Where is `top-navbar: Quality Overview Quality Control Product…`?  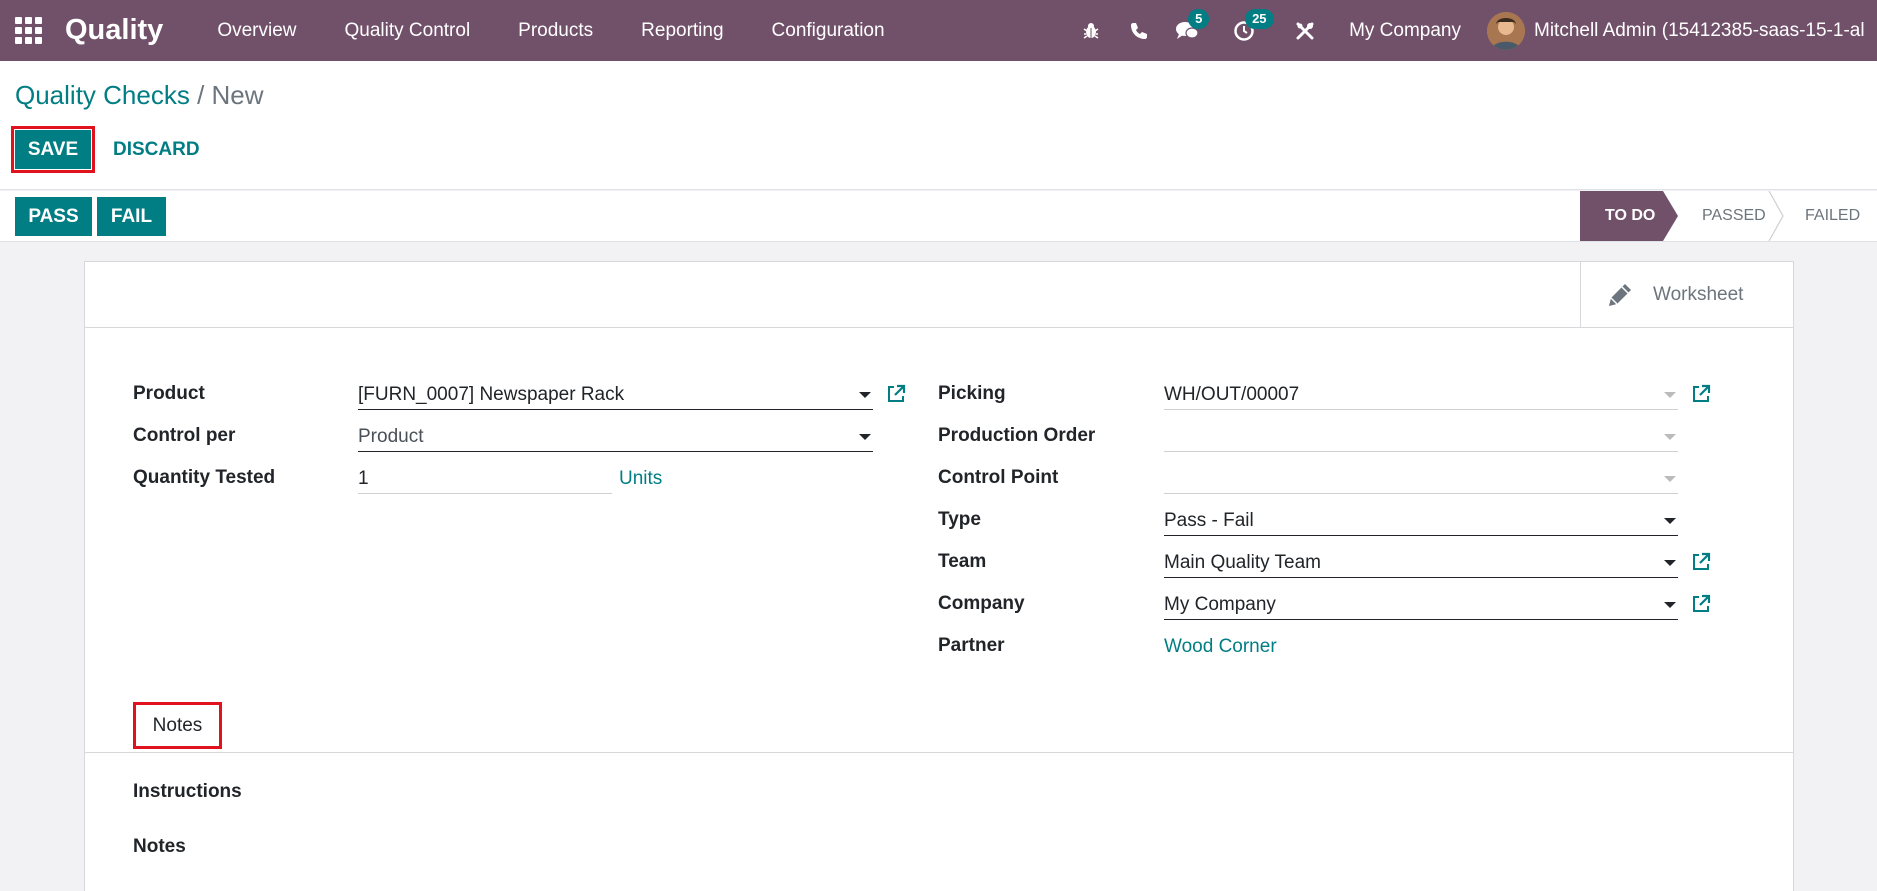
top-navbar: Quality Overview Quality Control Product… is located at coordinates (938, 30).